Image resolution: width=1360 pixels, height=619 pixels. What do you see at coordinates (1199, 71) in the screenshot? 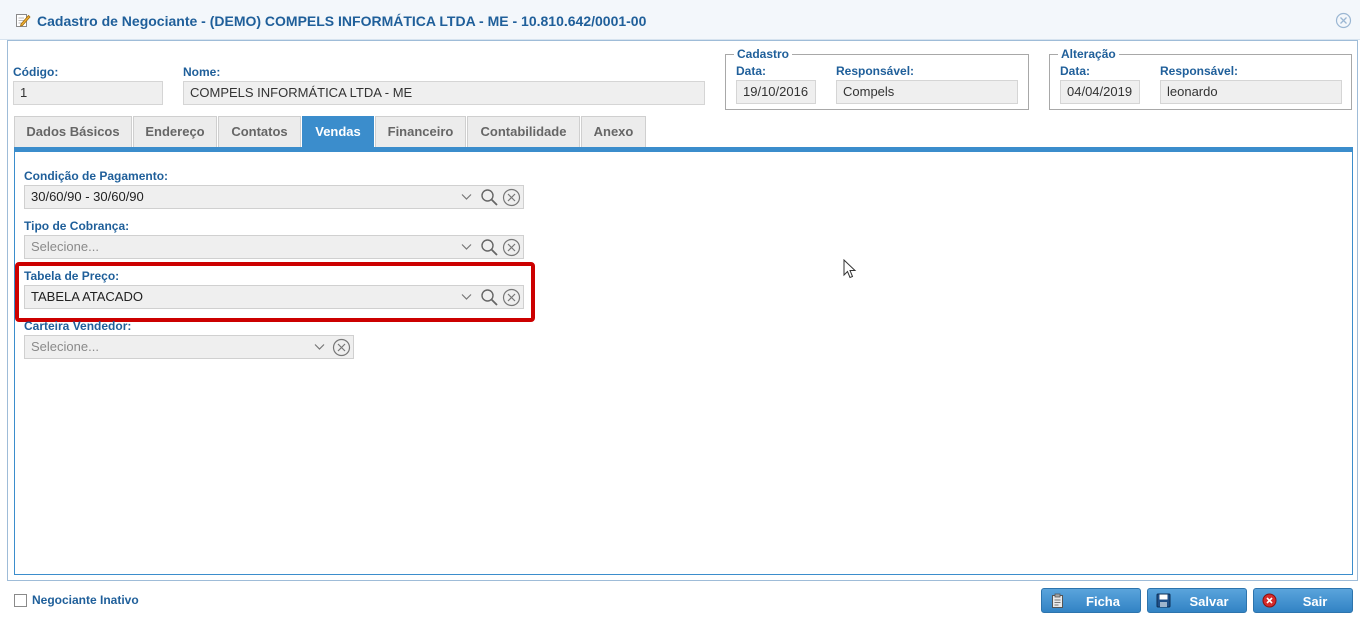
I see `alteracao-responsavel-label: Responsável:` at bounding box center [1199, 71].